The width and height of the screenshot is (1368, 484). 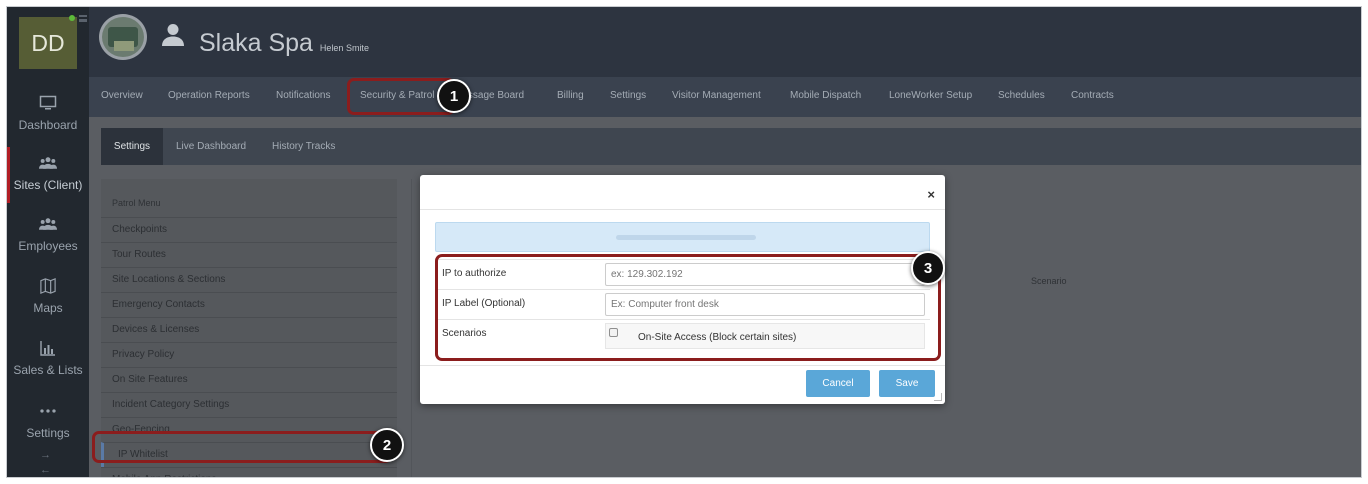 I want to click on subtab-live-dashboard: Live Dashboard, so click(x=211, y=146).